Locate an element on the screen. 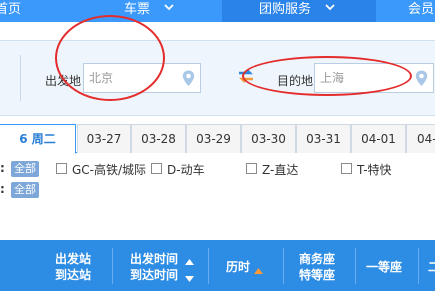 The height and width of the screenshot is (291, 435). swap-stations-icon is located at coordinates (246, 77).